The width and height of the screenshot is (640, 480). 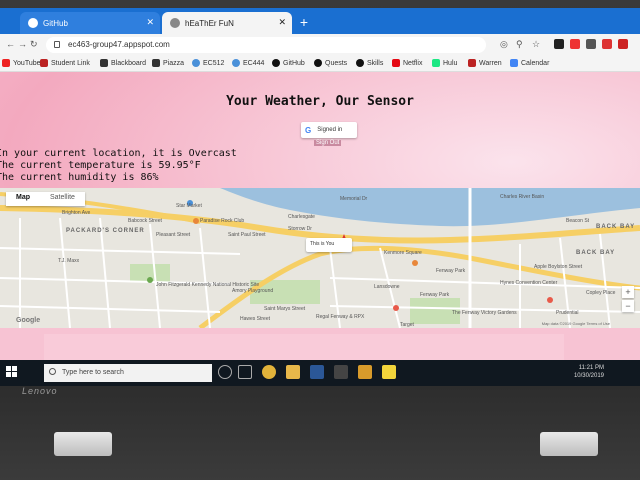 I want to click on map-label: PACKARD'S CORNER, so click(x=105, y=231).